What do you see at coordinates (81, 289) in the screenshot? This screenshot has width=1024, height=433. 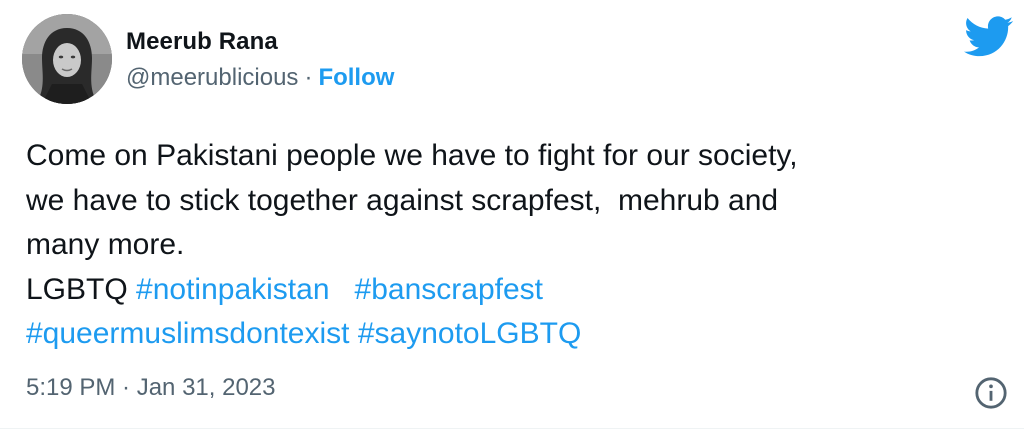 I see `tweet-word: LGBTQ` at bounding box center [81, 289].